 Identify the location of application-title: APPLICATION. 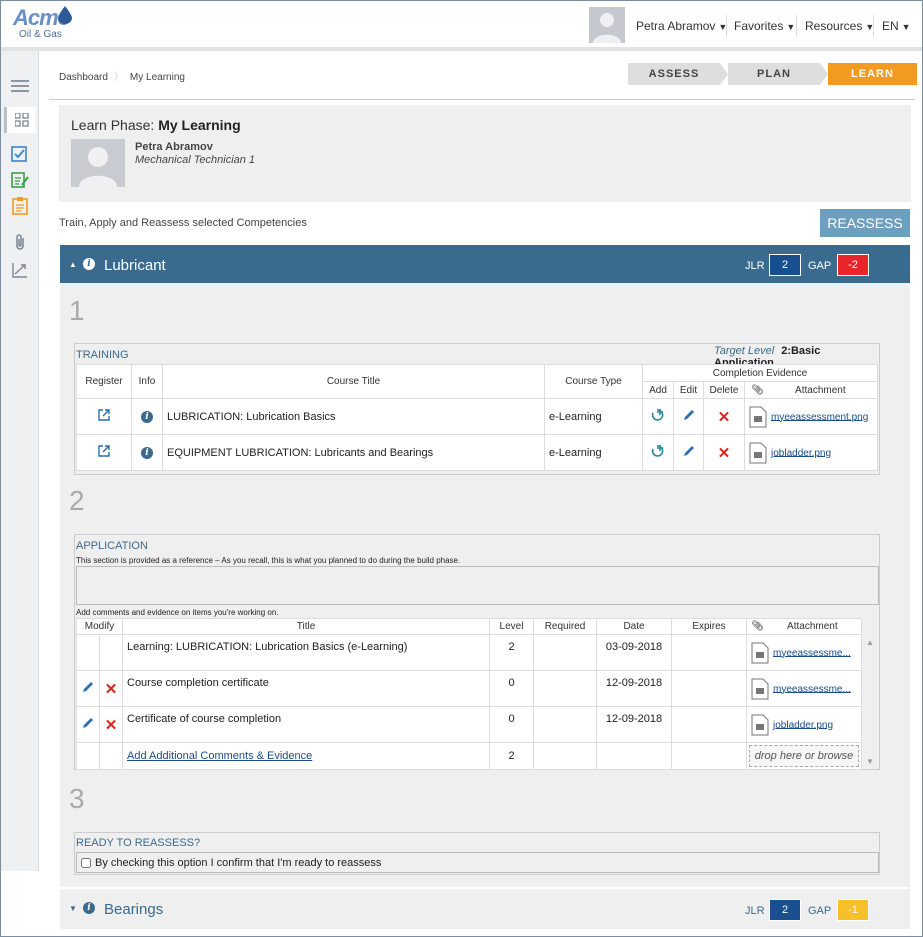
(112, 546).